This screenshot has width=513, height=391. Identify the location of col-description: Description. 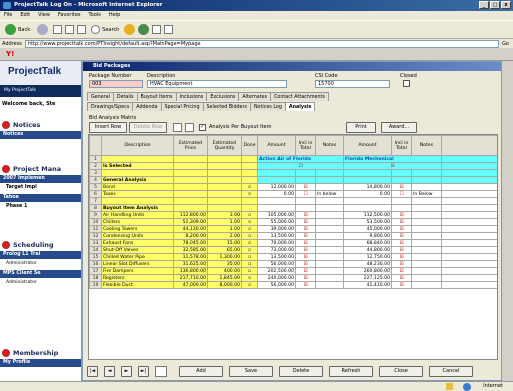
(137, 145).